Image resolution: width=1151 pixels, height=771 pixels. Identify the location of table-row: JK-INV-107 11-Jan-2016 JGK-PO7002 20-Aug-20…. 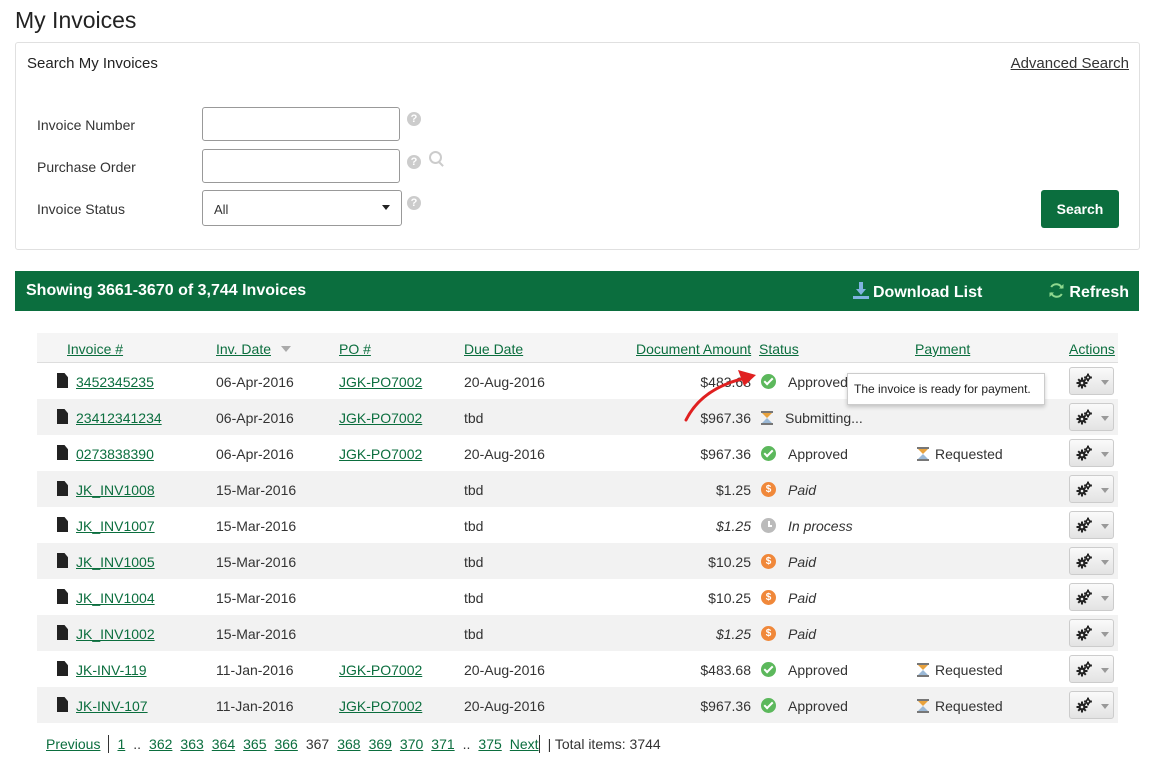
(577, 705).